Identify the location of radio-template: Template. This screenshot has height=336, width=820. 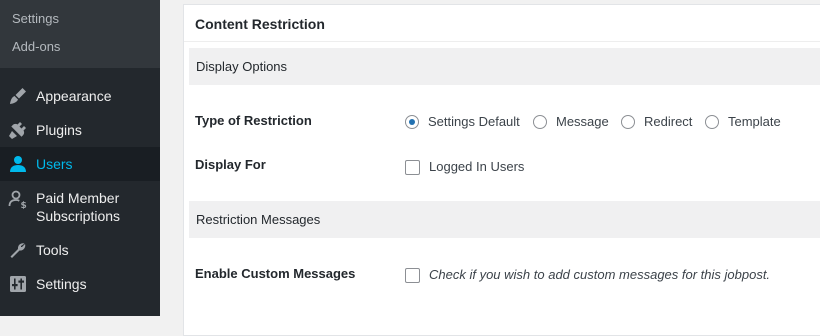
(743, 122).